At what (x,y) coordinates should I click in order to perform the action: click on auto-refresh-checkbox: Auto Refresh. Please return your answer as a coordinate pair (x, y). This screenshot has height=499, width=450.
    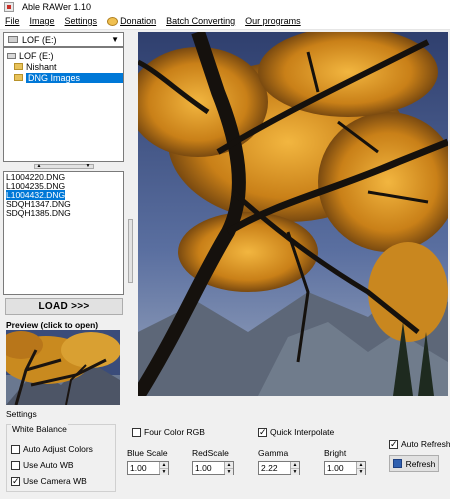
    Looking at the image, I should click on (419, 444).